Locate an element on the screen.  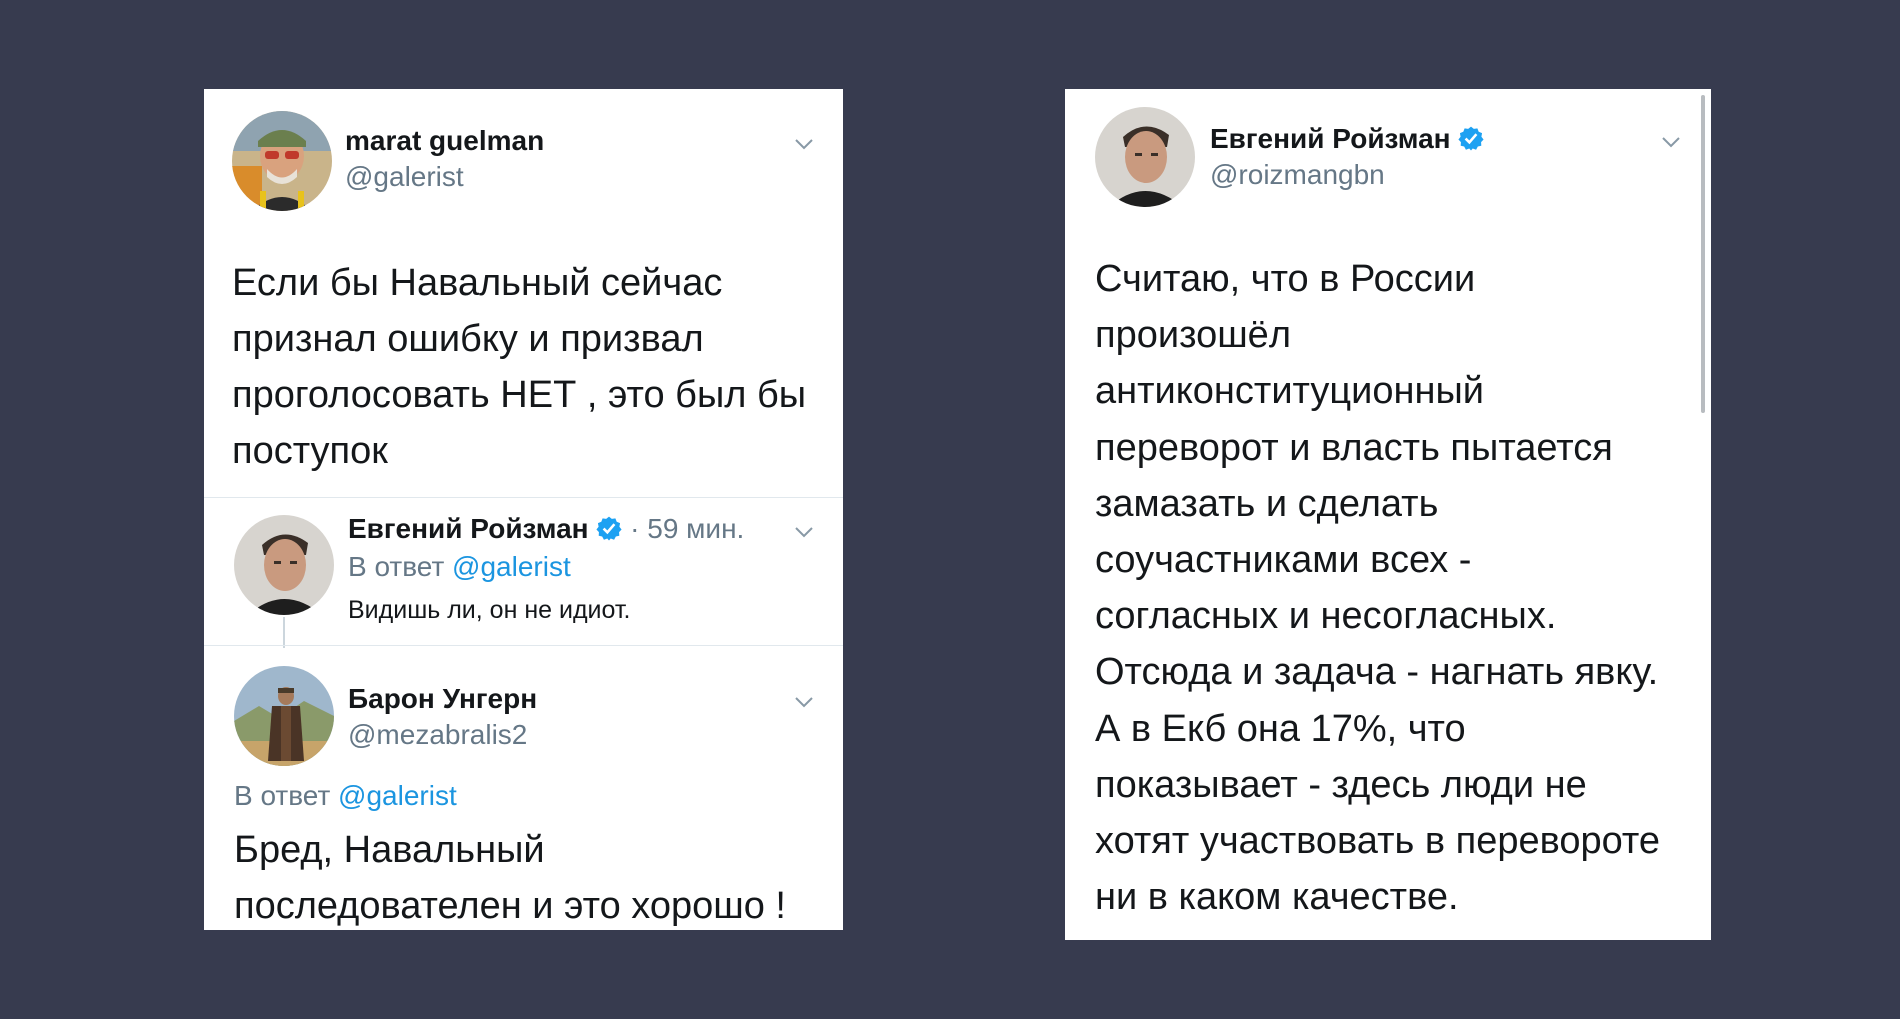
tweet-text-line: проголосовать НЕТ , это был бы is located at coordinates (519, 395).